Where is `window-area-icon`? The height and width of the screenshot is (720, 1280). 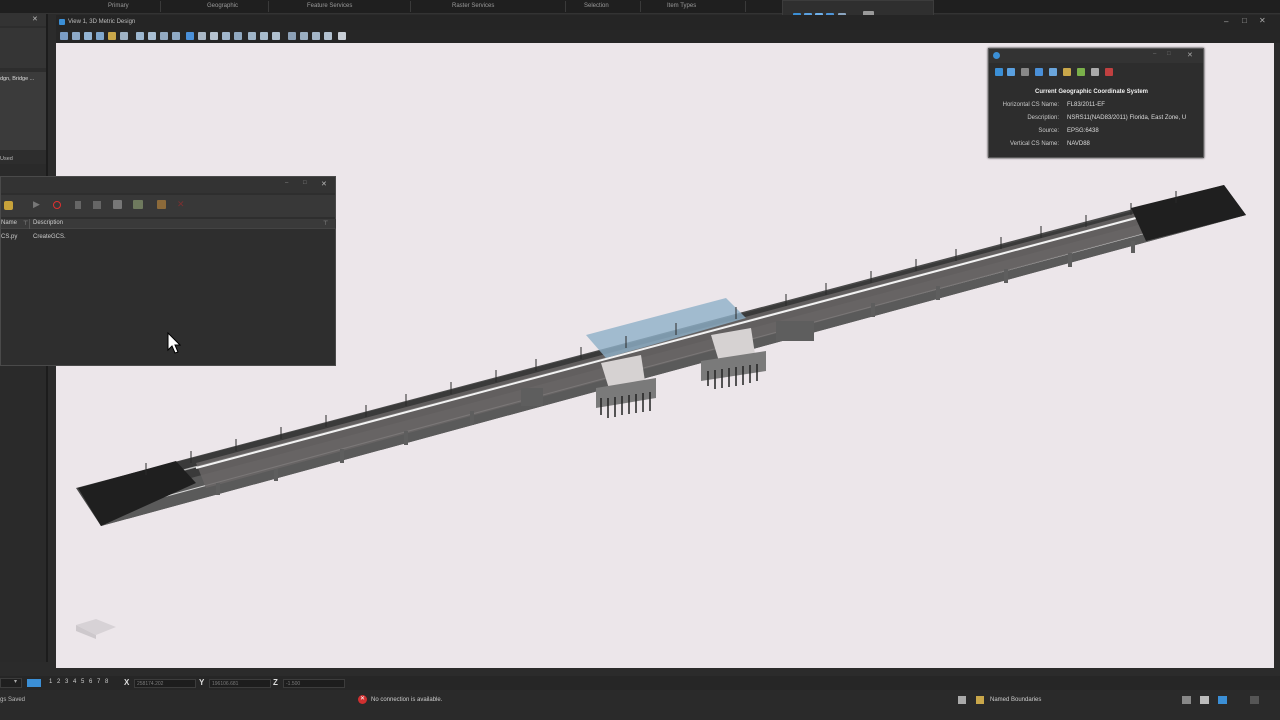 window-area-icon is located at coordinates (100, 36).